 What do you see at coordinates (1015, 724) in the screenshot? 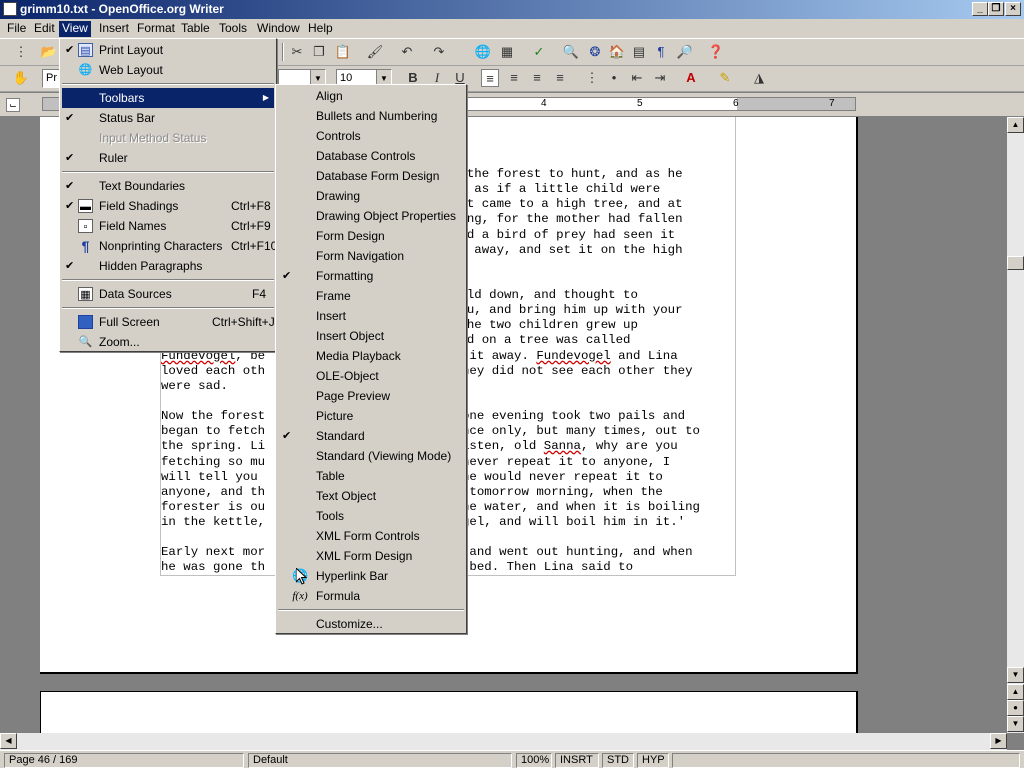
I see `next-page-icon: ▼` at bounding box center [1015, 724].